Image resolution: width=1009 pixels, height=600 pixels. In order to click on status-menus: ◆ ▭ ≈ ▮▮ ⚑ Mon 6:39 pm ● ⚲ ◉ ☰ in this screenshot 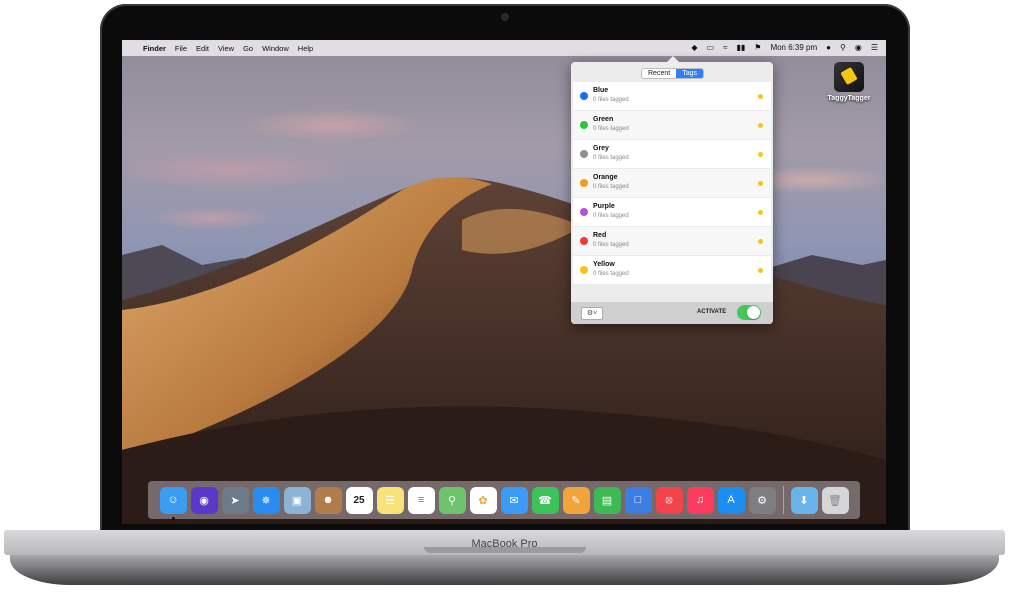, I will do `click(784, 48)`.